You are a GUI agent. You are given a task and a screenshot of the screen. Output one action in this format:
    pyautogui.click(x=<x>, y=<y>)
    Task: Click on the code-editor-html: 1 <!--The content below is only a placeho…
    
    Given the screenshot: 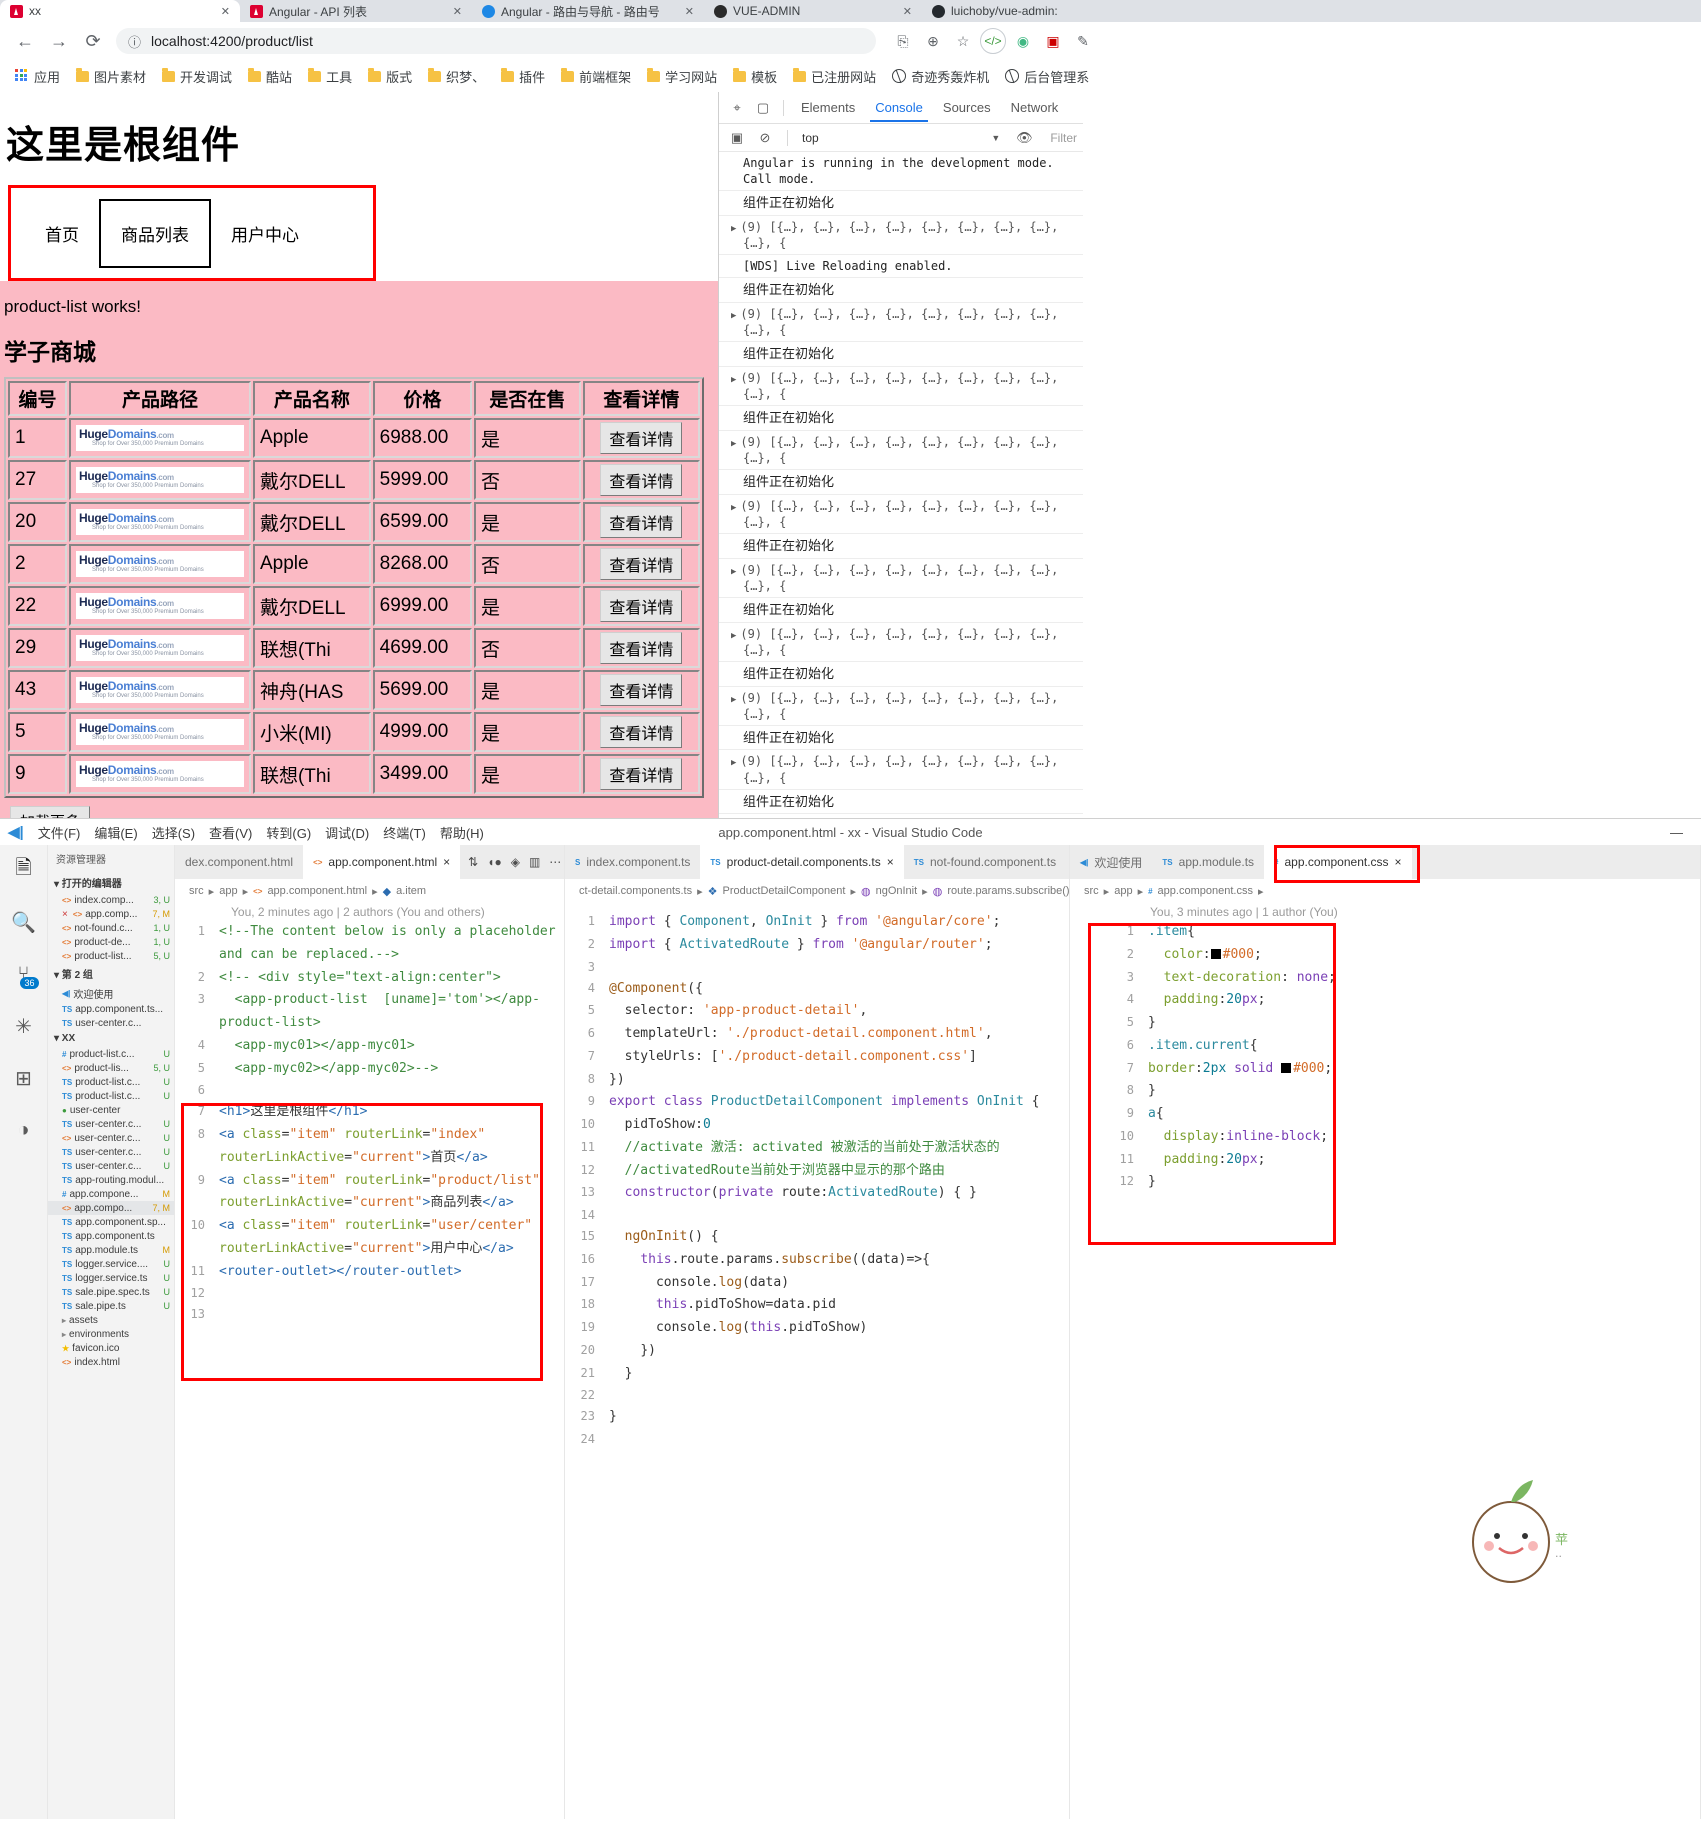 What is the action you would take?
    pyautogui.click(x=369, y=1123)
    